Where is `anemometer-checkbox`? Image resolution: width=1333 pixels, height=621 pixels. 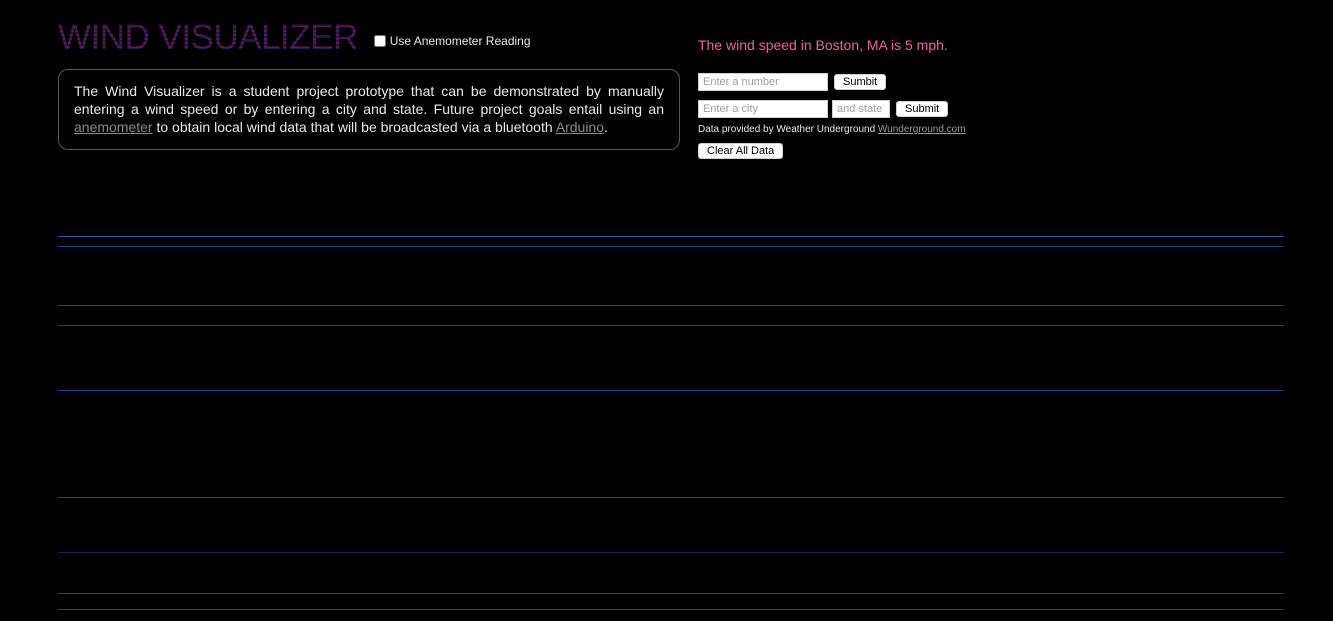 anemometer-checkbox is located at coordinates (379, 41).